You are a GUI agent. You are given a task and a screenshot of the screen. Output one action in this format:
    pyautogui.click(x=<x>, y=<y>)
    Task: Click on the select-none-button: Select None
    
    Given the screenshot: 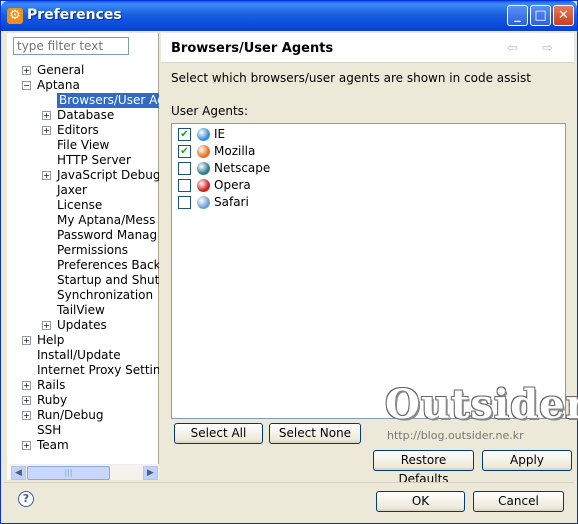 What is the action you would take?
    pyautogui.click(x=315, y=433)
    